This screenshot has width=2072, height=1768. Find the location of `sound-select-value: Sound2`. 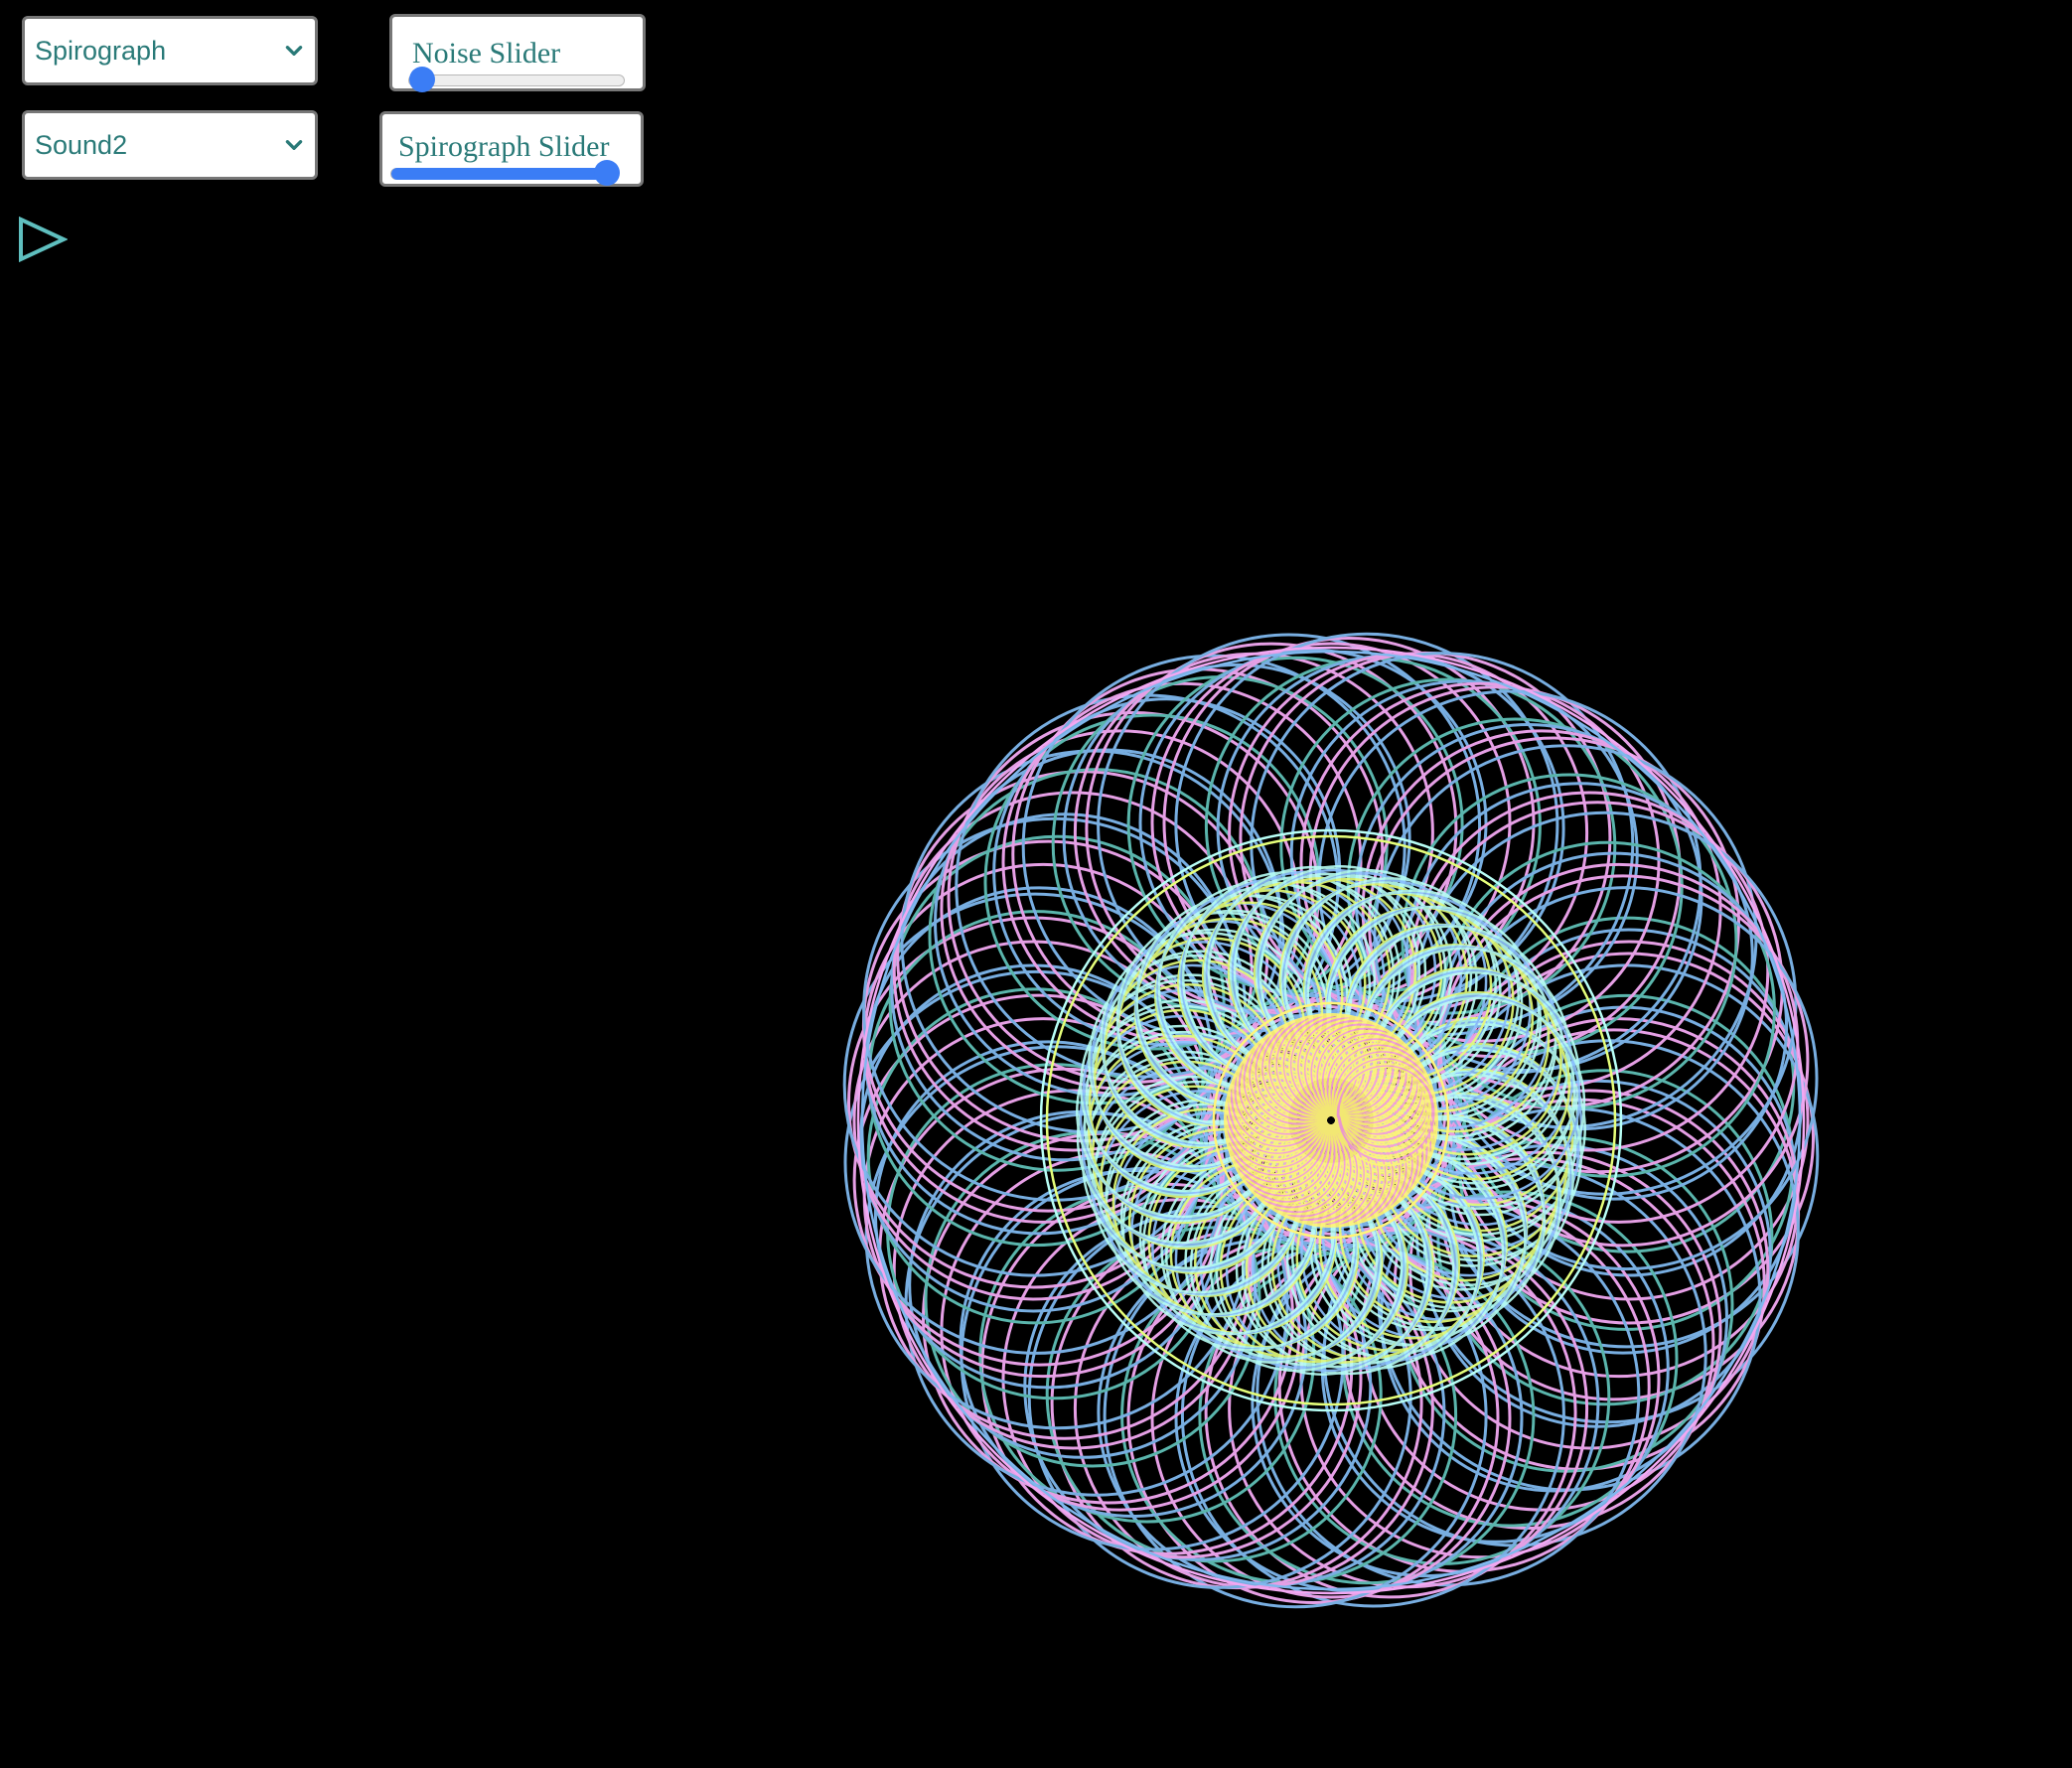

sound-select-value: Sound2 is located at coordinates (81, 144).